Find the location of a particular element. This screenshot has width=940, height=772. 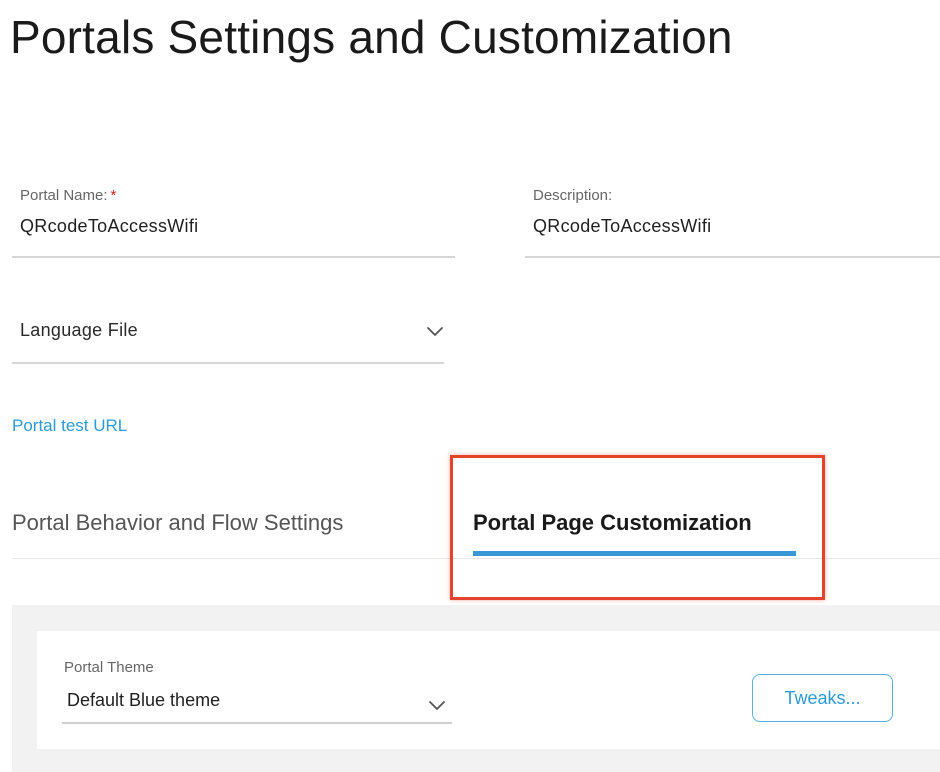

tab-portal-behavior: Portal Behavior and Flow Settings is located at coordinates (177, 523).